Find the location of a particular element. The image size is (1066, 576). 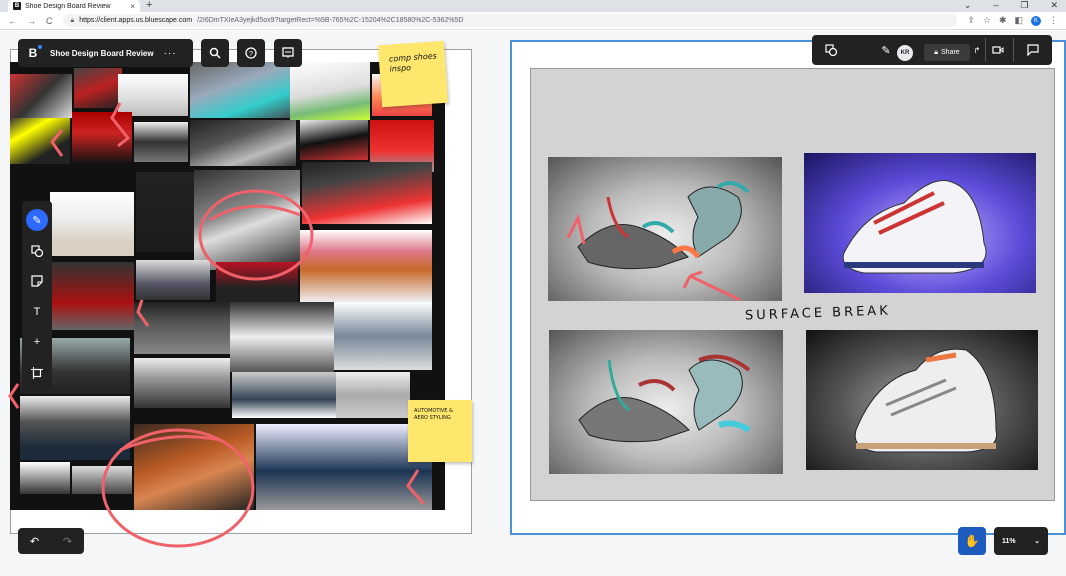

present-icon is located at coordinates (288, 52).